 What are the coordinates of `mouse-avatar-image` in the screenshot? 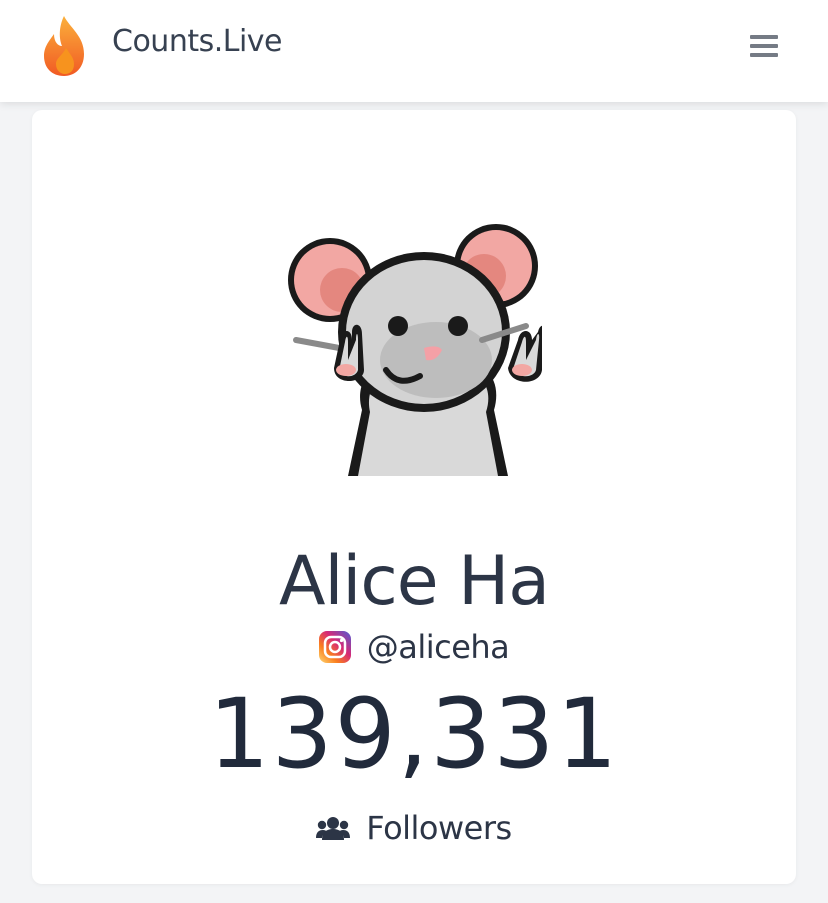 It's located at (414, 348).